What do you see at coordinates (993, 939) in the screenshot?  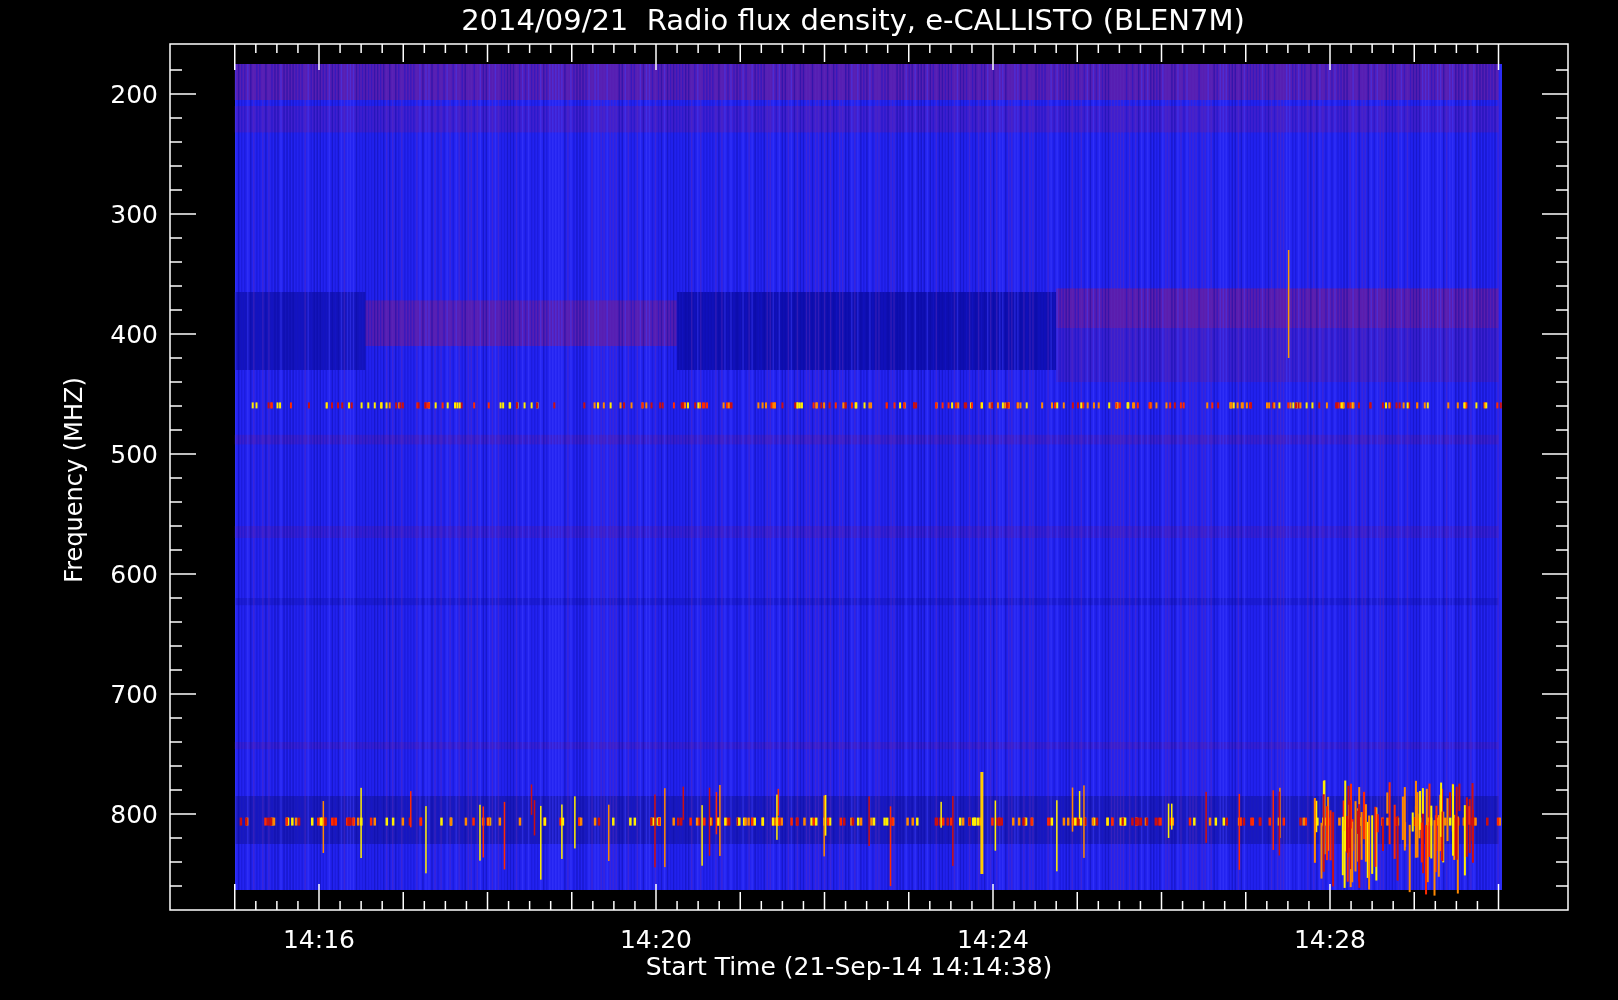 I see `tick-label: 14:24` at bounding box center [993, 939].